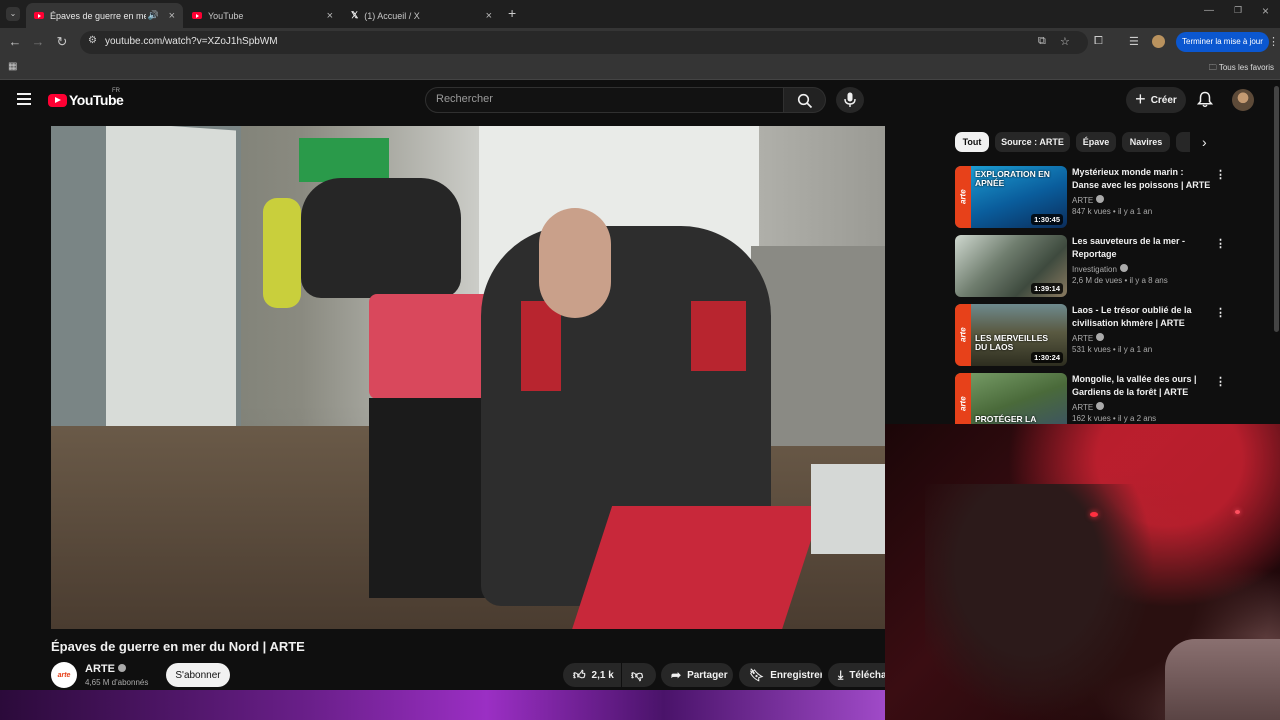 This screenshot has height=720, width=1280. Describe the element at coordinates (584, 42) in the screenshot. I see `address-bar: ⚙ youtube.com/watch?v=XZoJ1hSpbWM ⧉ ☆` at that location.